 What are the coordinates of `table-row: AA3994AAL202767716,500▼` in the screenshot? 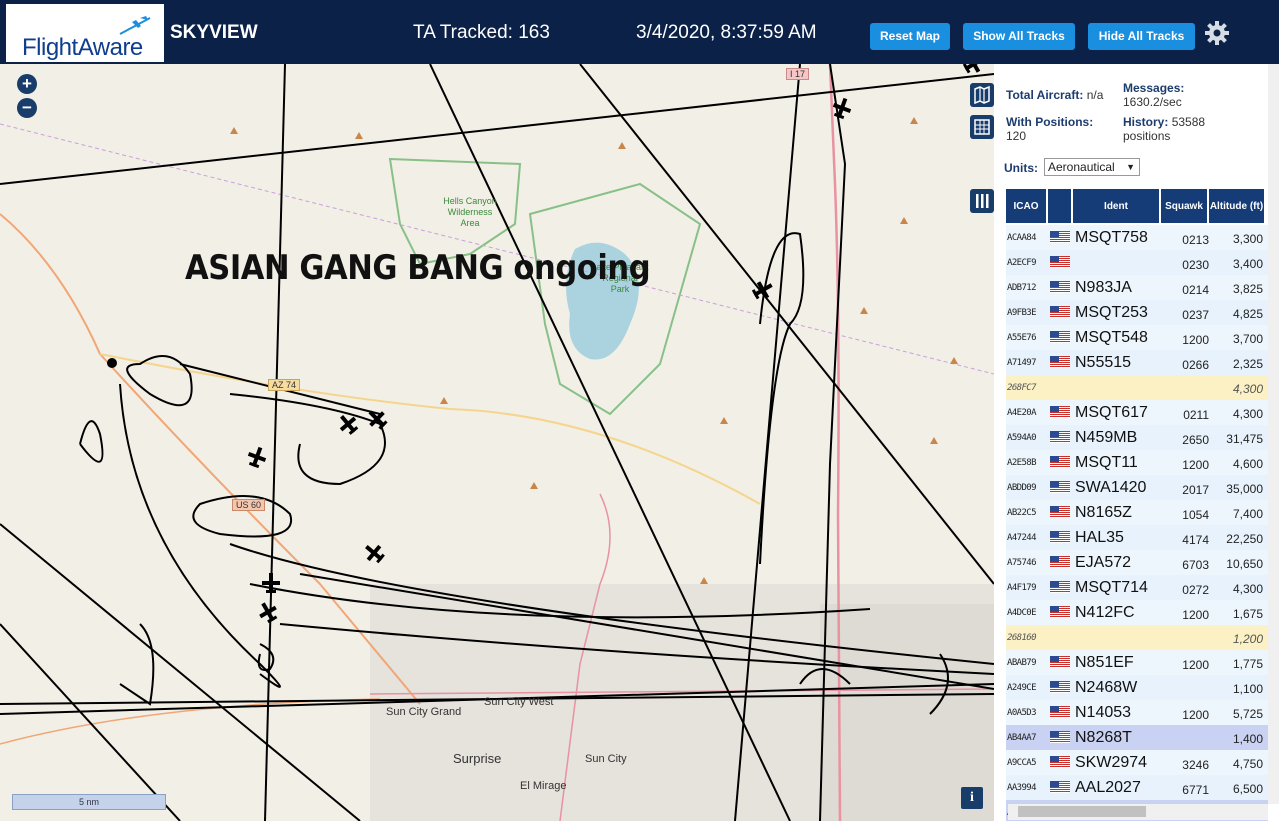 It's located at (1141, 787).